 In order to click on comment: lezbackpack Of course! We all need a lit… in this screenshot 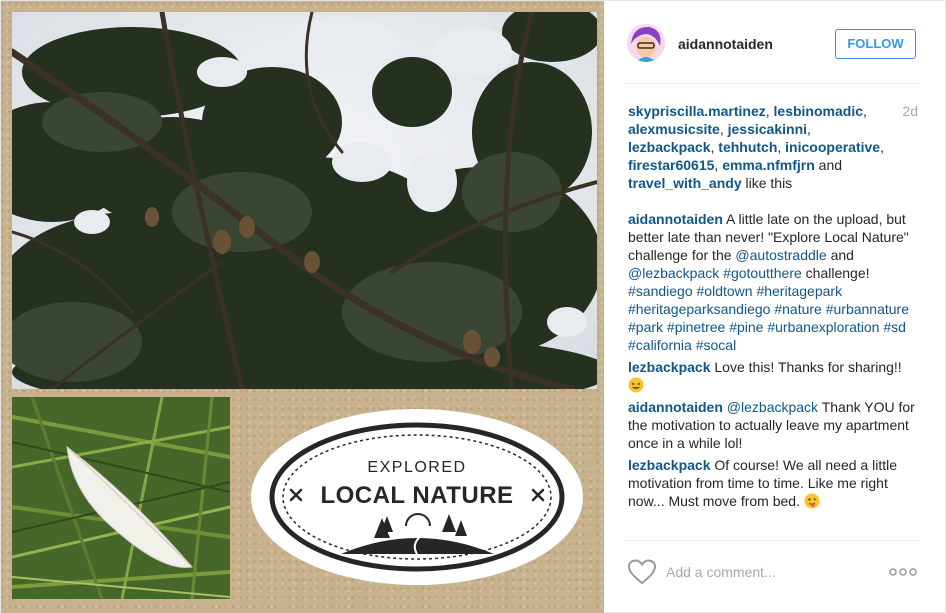, I will do `click(773, 483)`.